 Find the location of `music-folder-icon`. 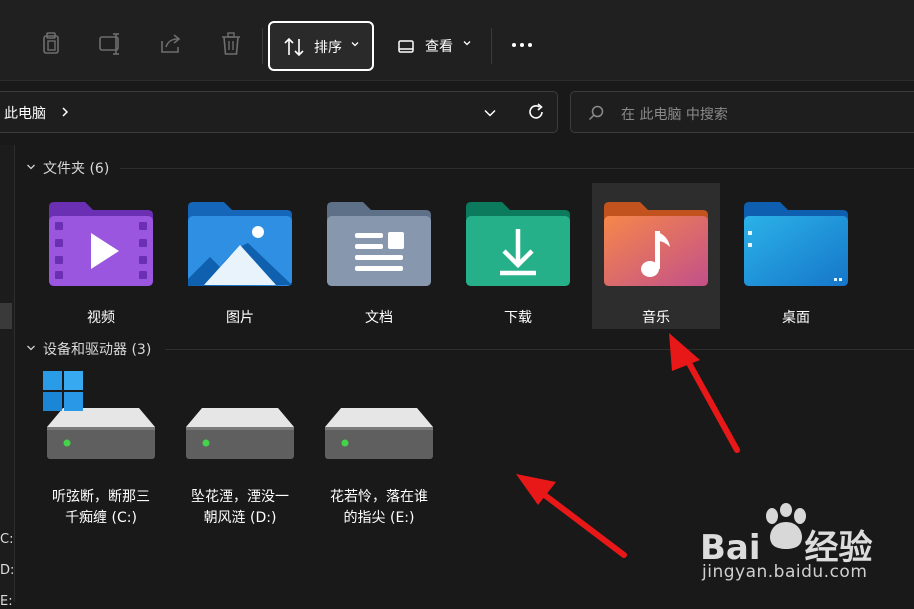

music-folder-icon is located at coordinates (656, 244).